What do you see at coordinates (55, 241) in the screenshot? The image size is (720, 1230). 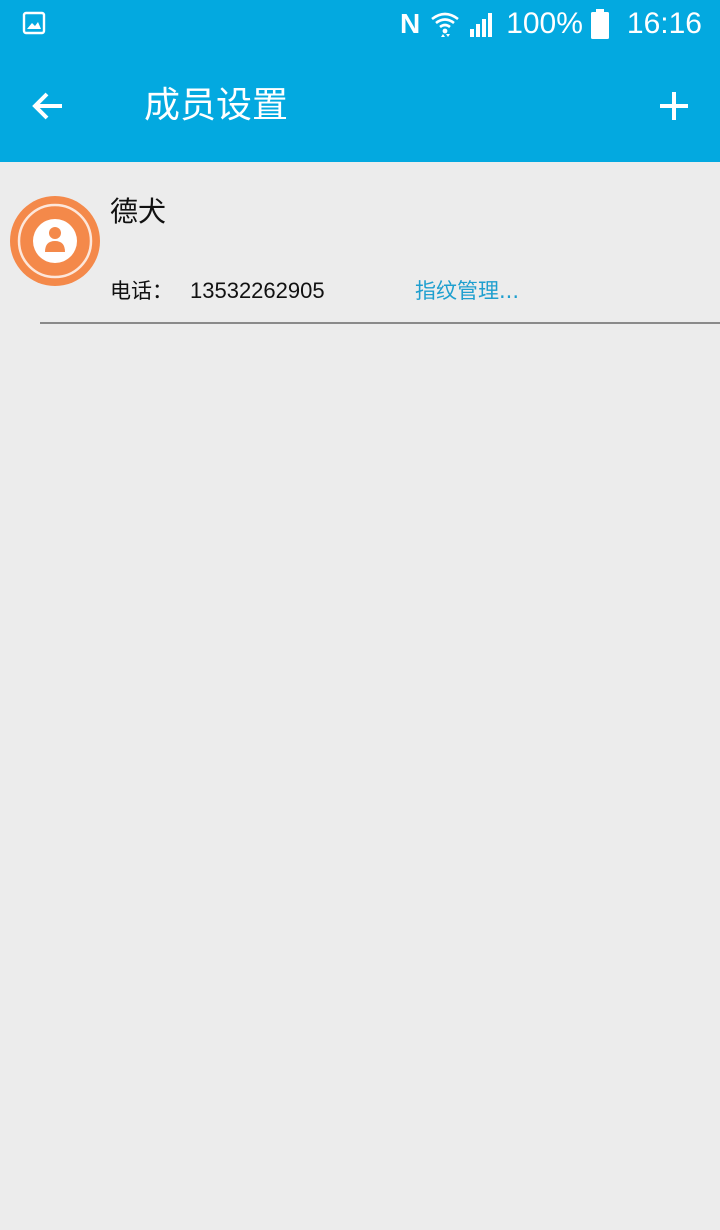 I see `avatar` at bounding box center [55, 241].